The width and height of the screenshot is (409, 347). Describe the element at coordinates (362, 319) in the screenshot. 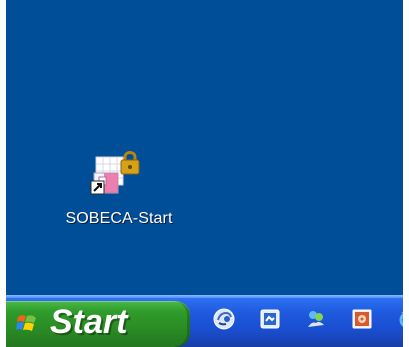

I see `media-player-icon` at that location.